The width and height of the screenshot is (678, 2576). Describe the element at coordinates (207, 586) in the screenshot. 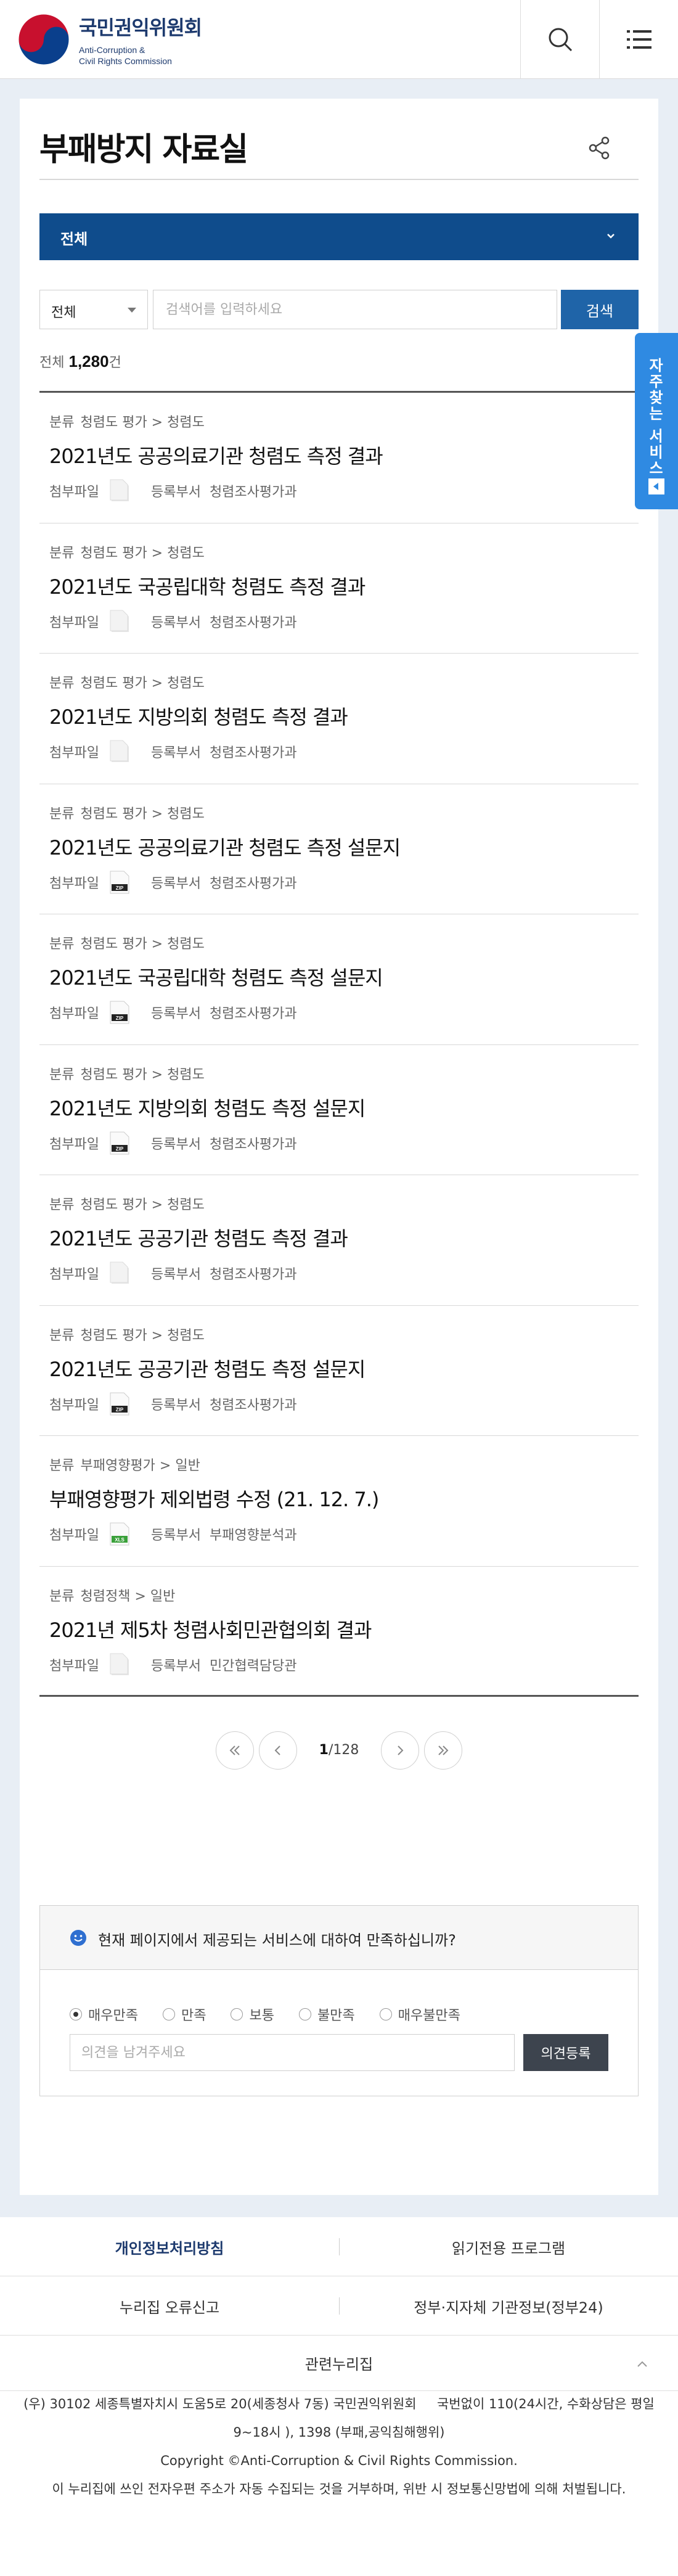

I see `item-title-link: 2021년도 국공립대학 청렴도 측정 결과` at that location.